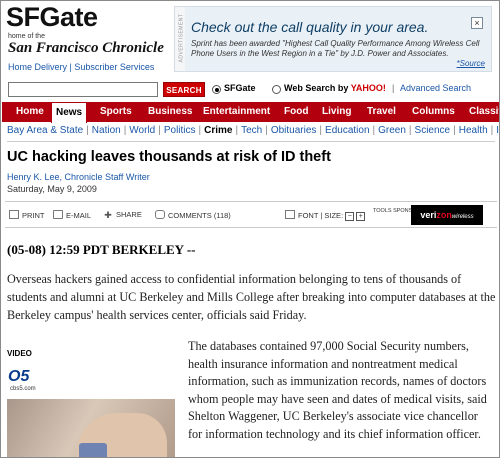 The height and width of the screenshot is (458, 500). I want to click on cbs5-logo: O5 cbs5.com, so click(24, 380).